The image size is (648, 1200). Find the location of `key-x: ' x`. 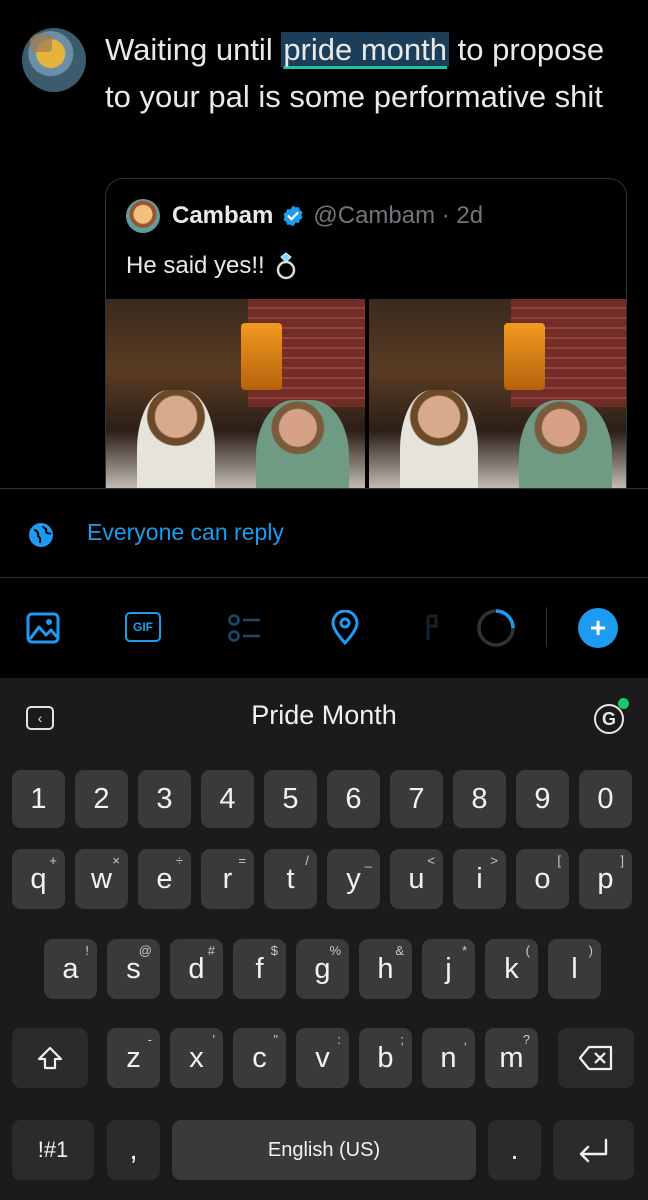

key-x: ' x is located at coordinates (196, 1058).